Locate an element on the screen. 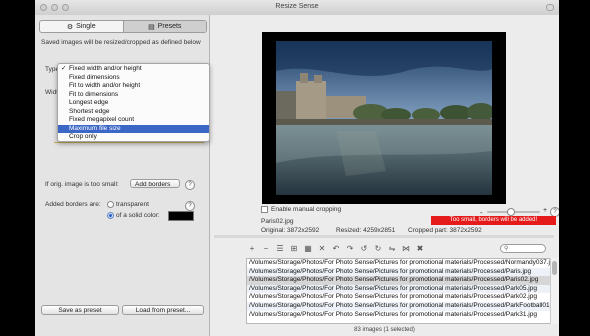  type-menu-item: ✓ Fixed width and/or height is located at coordinates (133, 69).